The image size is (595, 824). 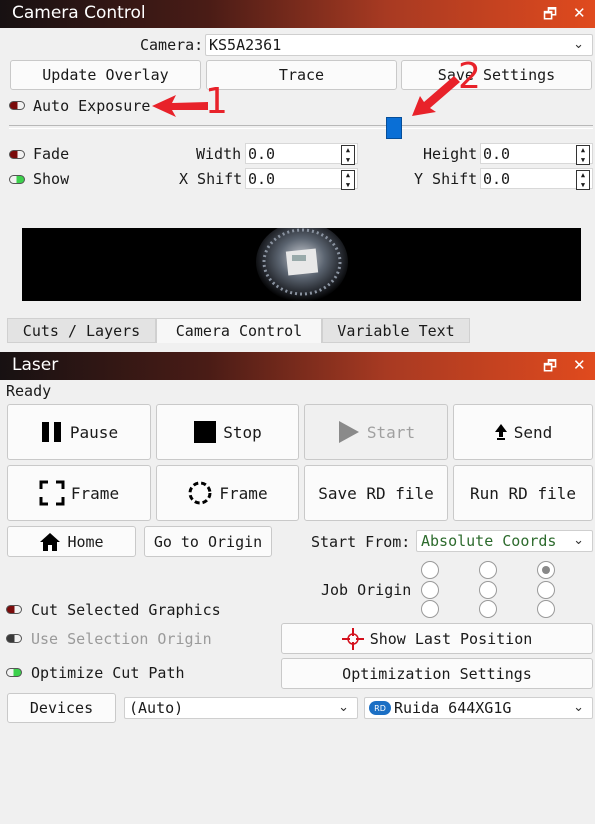 I want to click on send-button: Send, so click(x=523, y=432).